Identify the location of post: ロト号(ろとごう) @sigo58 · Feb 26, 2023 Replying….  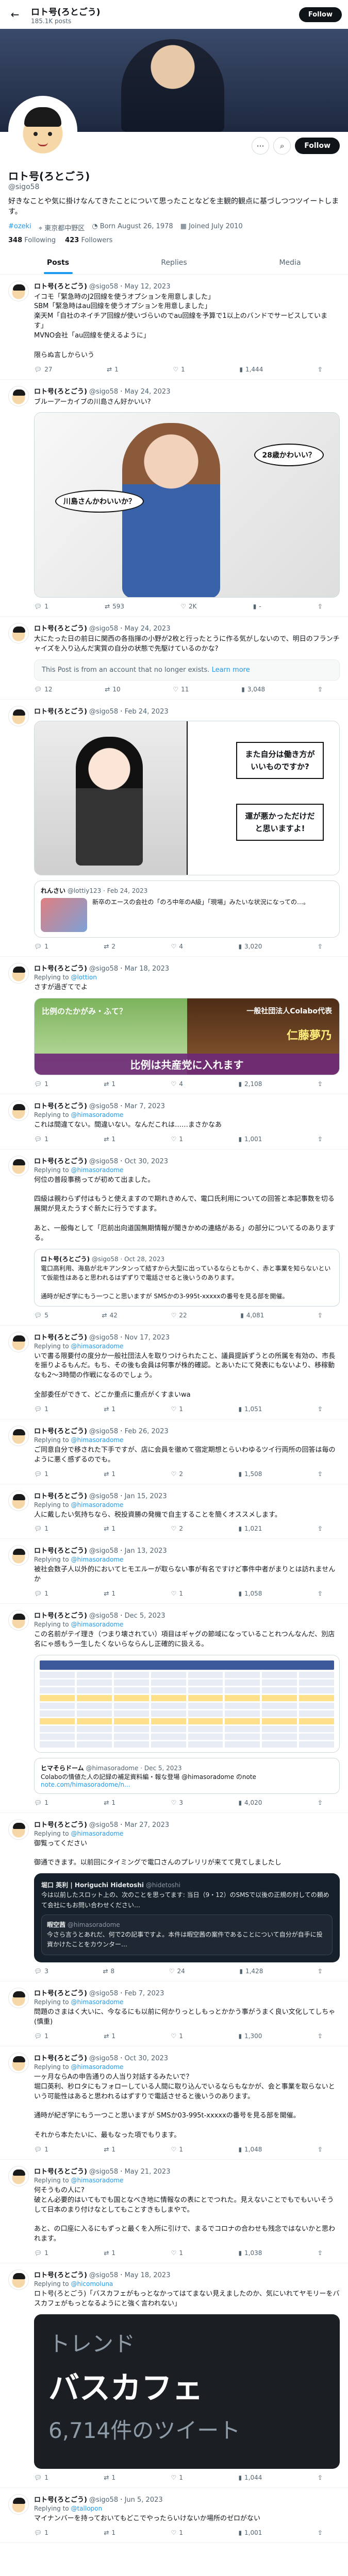
(174, 1451).